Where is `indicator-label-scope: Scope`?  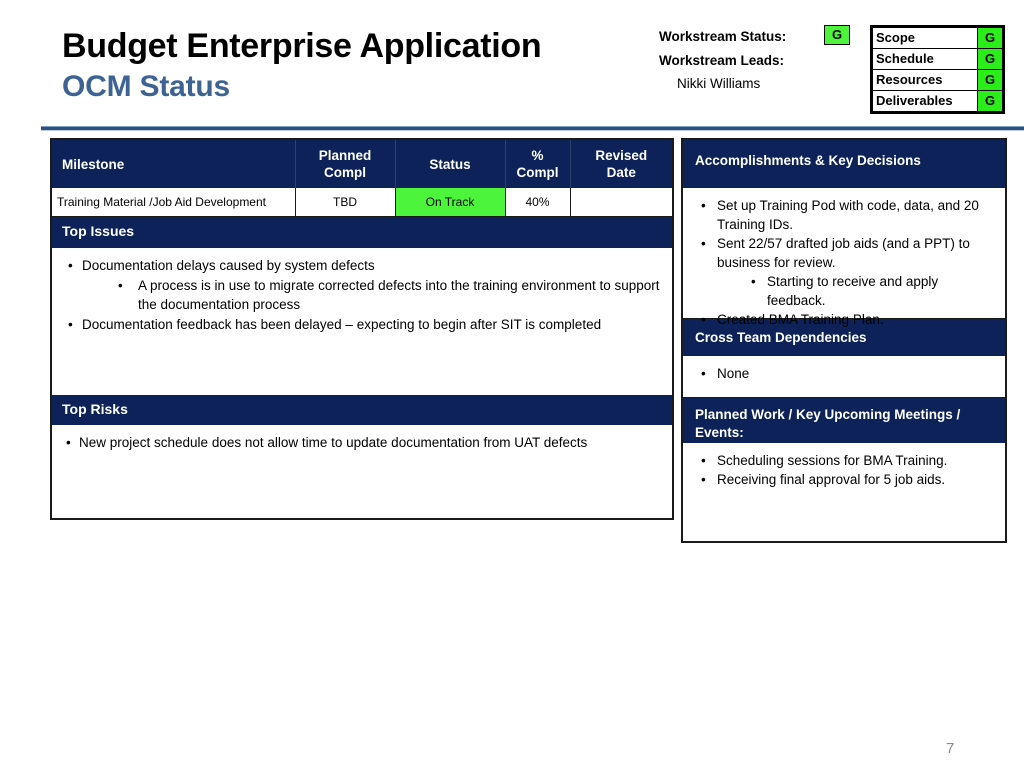 indicator-label-scope: Scope is located at coordinates (925, 38).